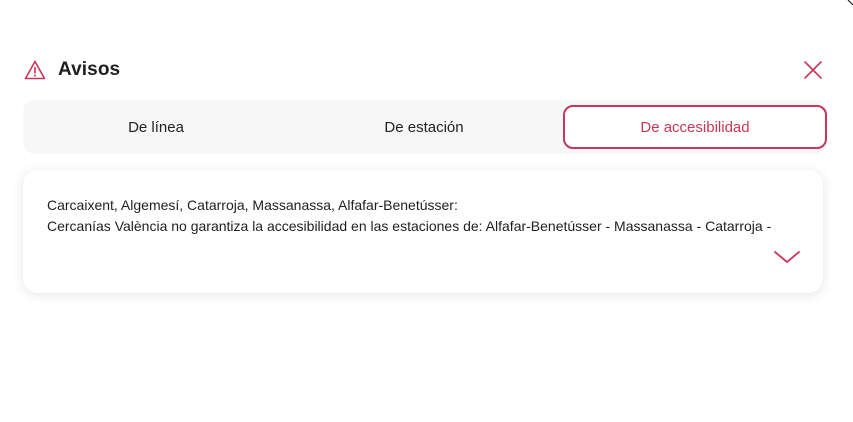  I want to click on tab-accessibility: De accesibilidad, so click(695, 127).